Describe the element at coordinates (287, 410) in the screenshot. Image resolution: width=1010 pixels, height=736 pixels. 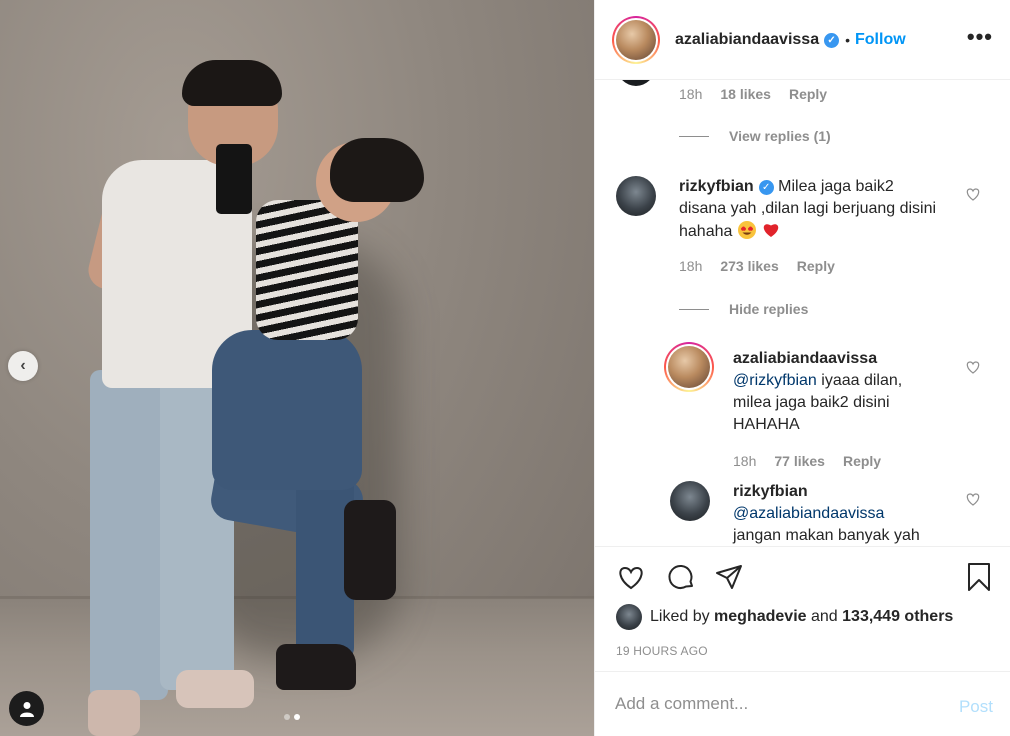
I see `person2-jeans` at that location.